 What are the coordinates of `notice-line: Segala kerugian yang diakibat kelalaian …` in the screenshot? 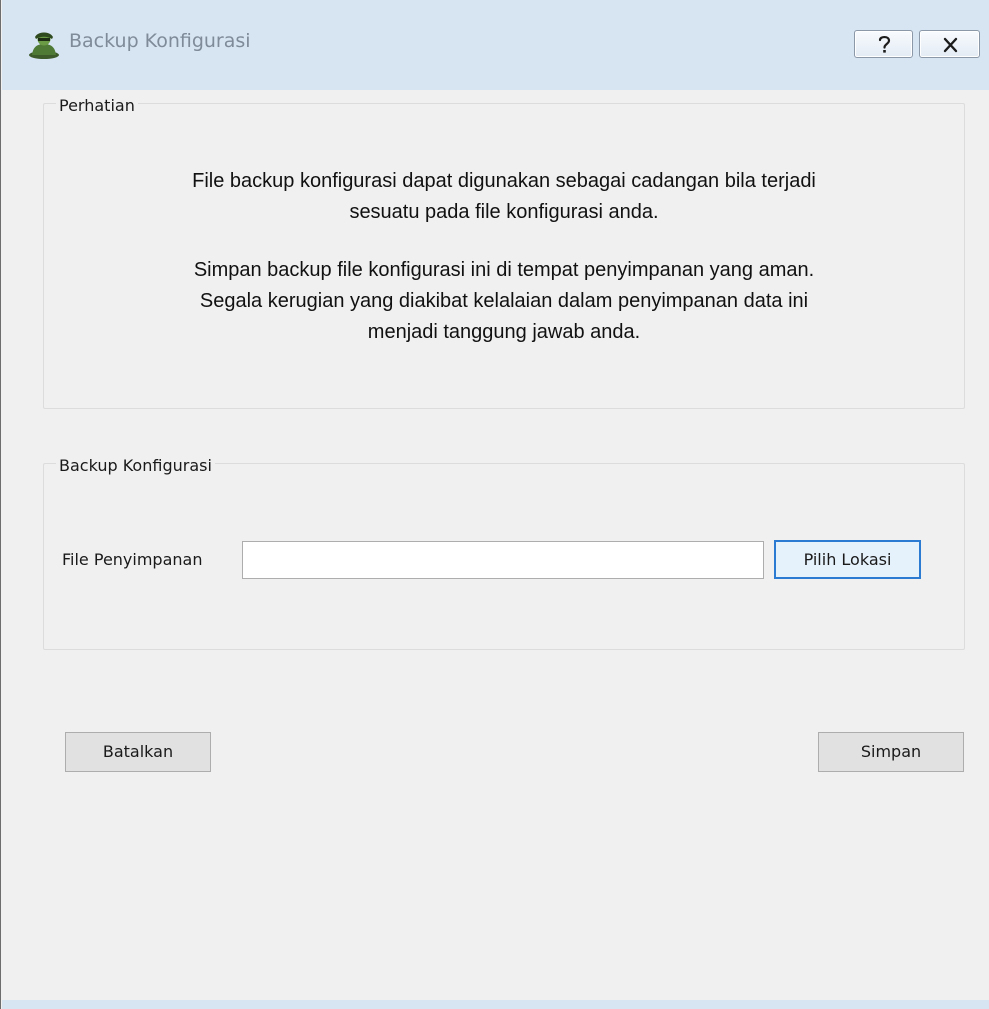 It's located at (504, 301).